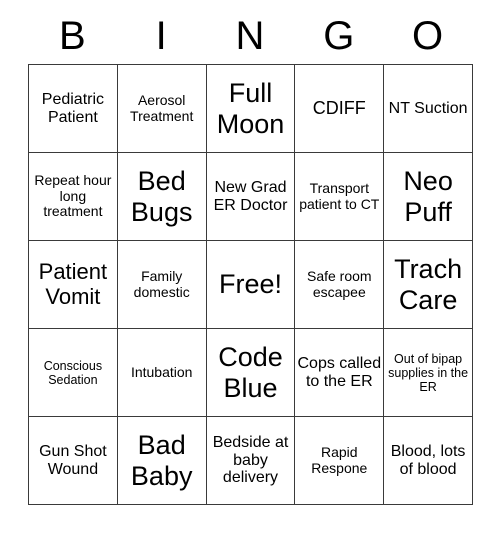  I want to click on bingo-cell: Code Blue, so click(251, 372).